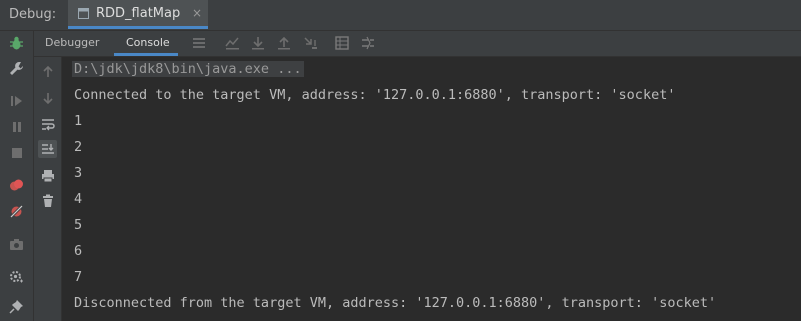 Image resolution: width=801 pixels, height=321 pixels. What do you see at coordinates (17, 176) in the screenshot?
I see `debug-left-toolbar` at bounding box center [17, 176].